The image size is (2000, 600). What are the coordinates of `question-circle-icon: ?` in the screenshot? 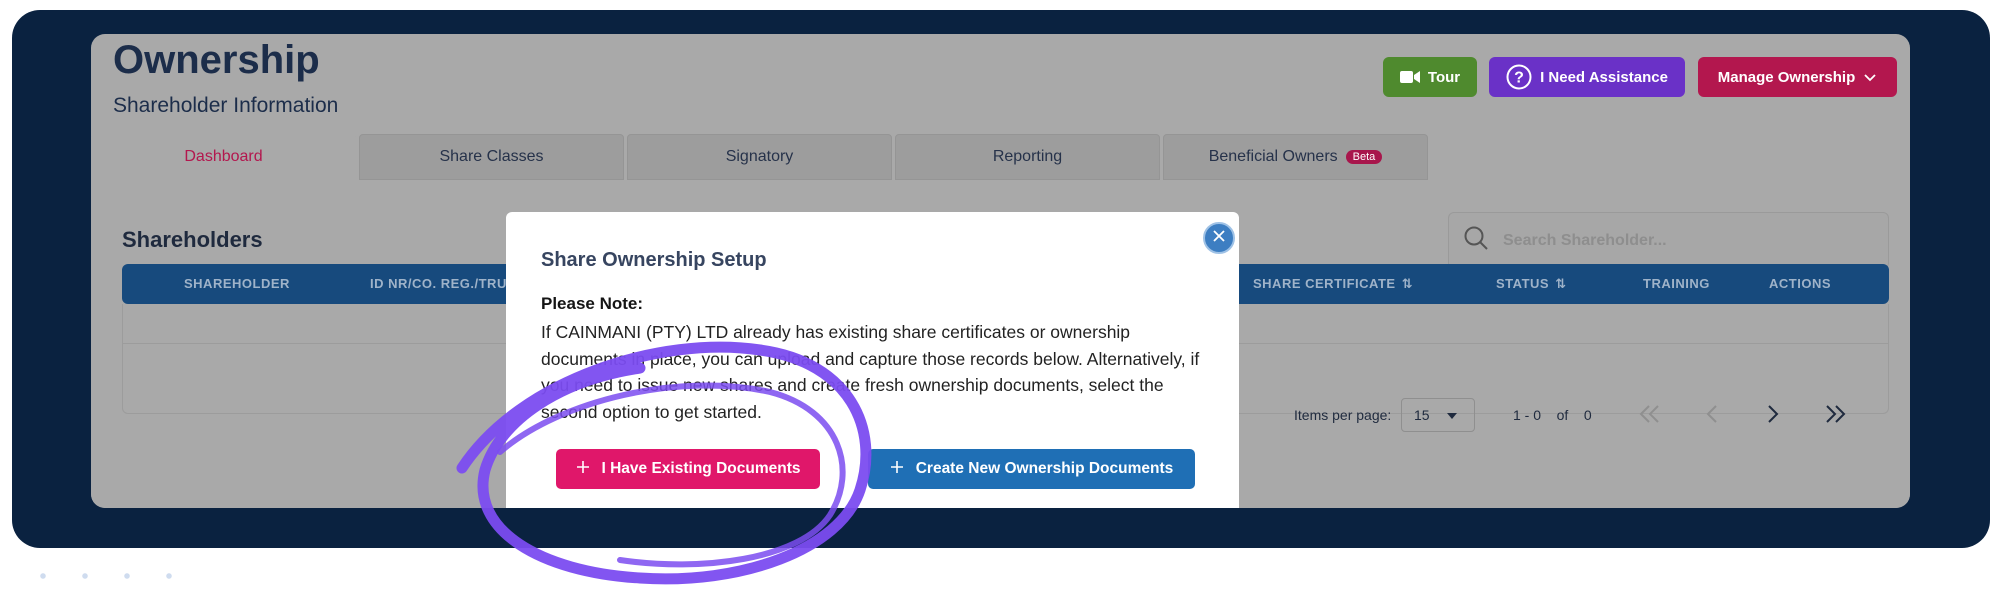 It's located at (1519, 77).